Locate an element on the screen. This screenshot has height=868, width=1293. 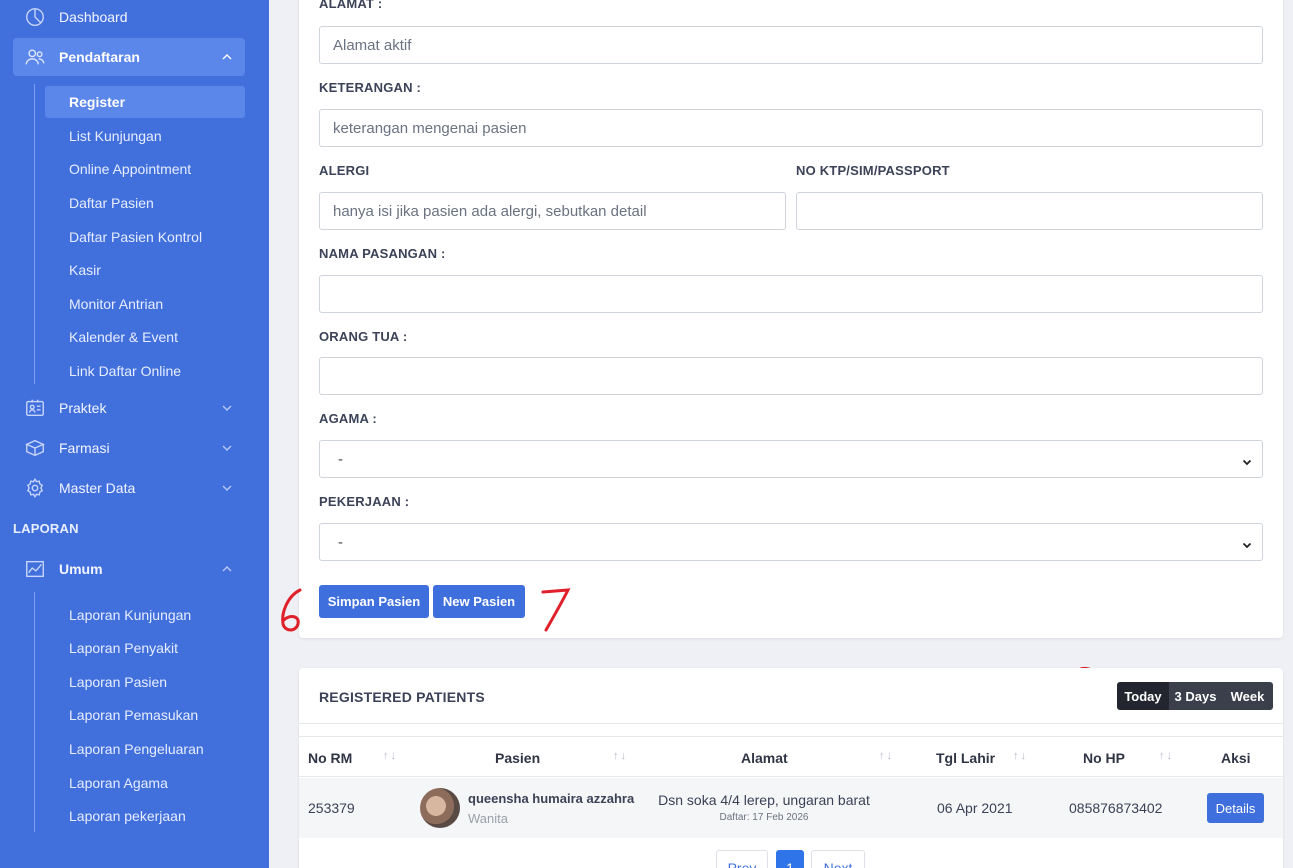
agama-label: AGAMA : is located at coordinates (348, 418).